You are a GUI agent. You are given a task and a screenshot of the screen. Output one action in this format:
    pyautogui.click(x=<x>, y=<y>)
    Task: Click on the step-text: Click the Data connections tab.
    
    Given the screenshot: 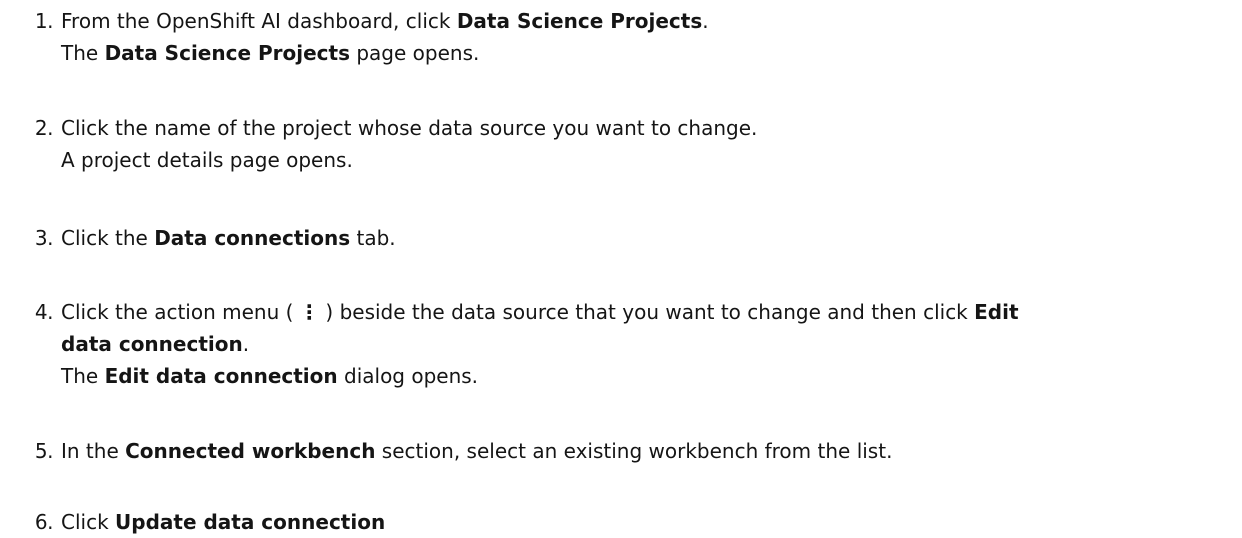 What is the action you would take?
    pyautogui.click(x=645, y=238)
    